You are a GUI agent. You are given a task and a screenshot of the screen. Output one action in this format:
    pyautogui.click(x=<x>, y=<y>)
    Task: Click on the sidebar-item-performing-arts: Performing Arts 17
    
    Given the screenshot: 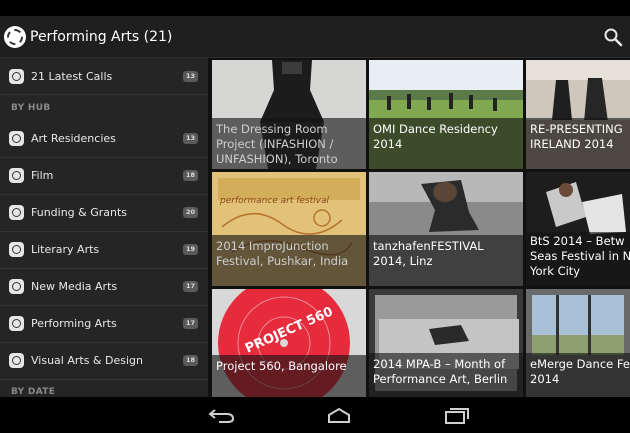 What is the action you would take?
    pyautogui.click(x=104, y=324)
    